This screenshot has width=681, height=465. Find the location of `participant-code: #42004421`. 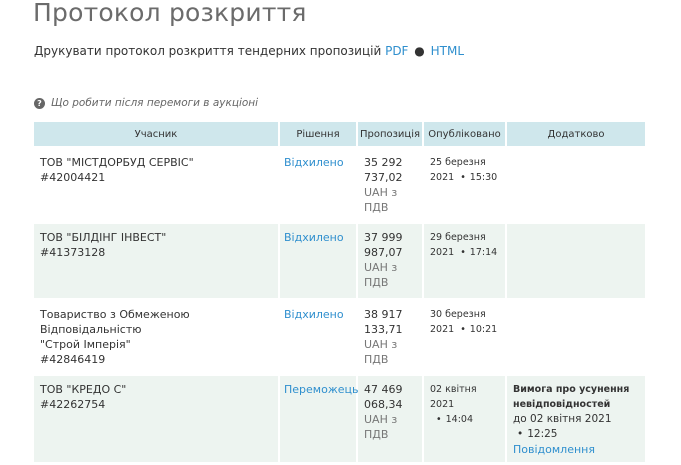

participant-code: #42004421 is located at coordinates (73, 177).